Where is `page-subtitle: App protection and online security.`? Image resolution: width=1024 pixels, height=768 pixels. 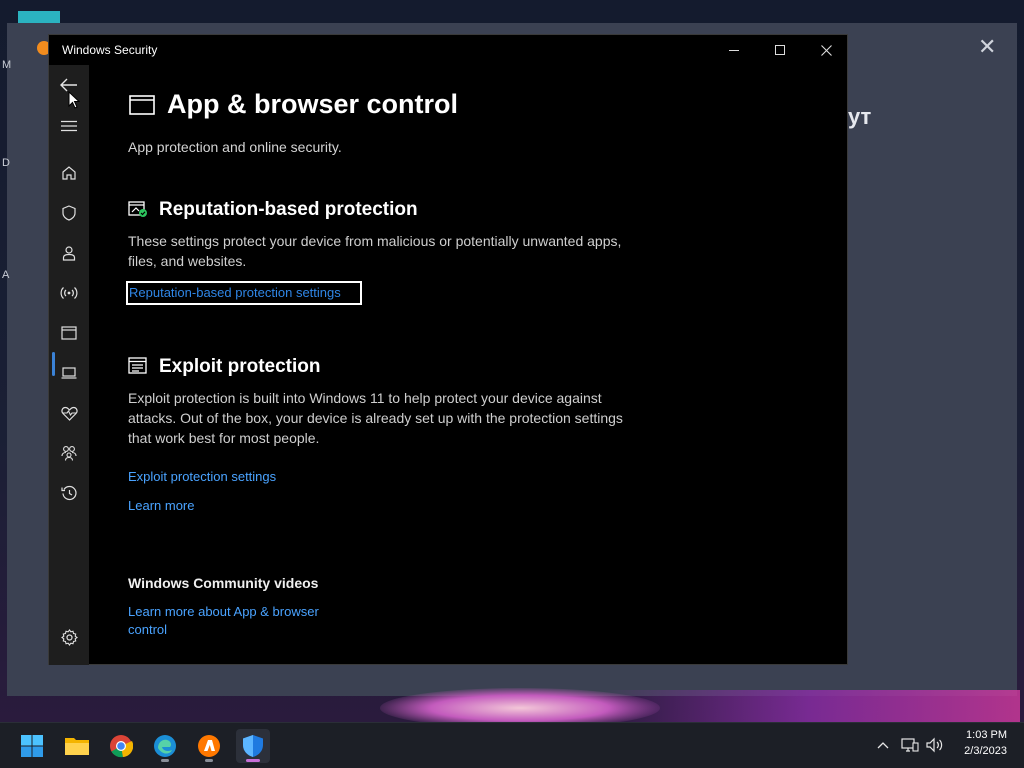
page-subtitle: App protection and online security. is located at coordinates (235, 147).